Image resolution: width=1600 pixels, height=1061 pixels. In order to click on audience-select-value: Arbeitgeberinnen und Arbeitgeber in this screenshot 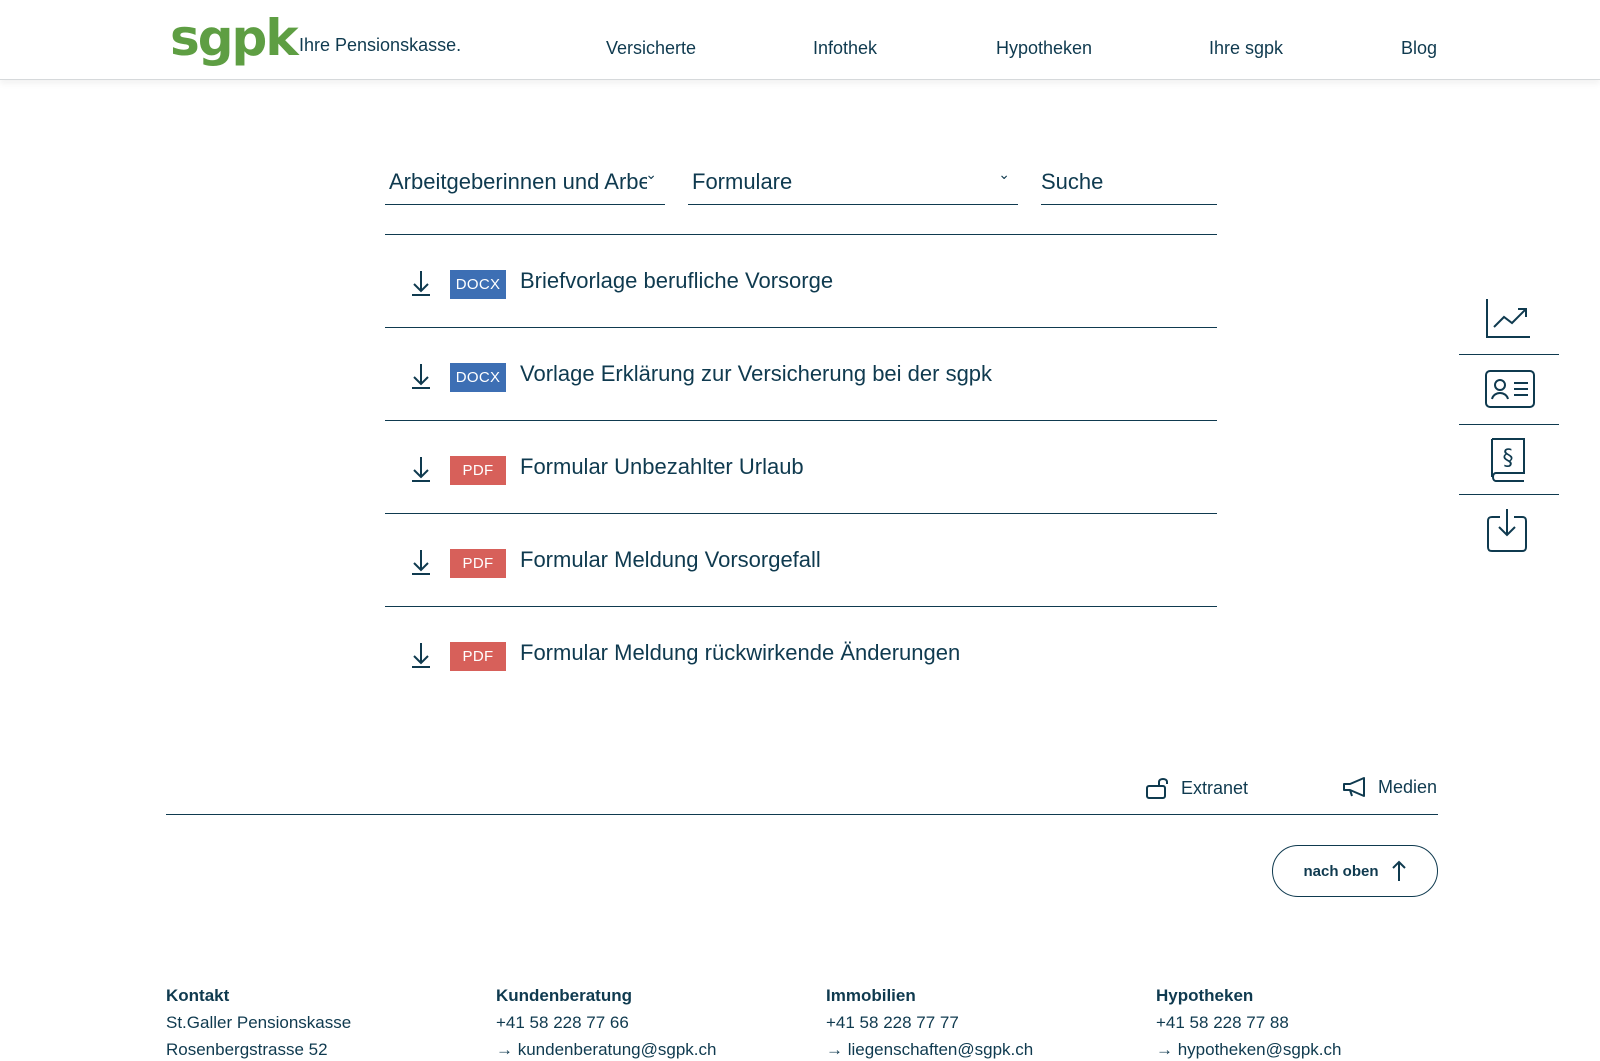, I will do `click(518, 181)`.